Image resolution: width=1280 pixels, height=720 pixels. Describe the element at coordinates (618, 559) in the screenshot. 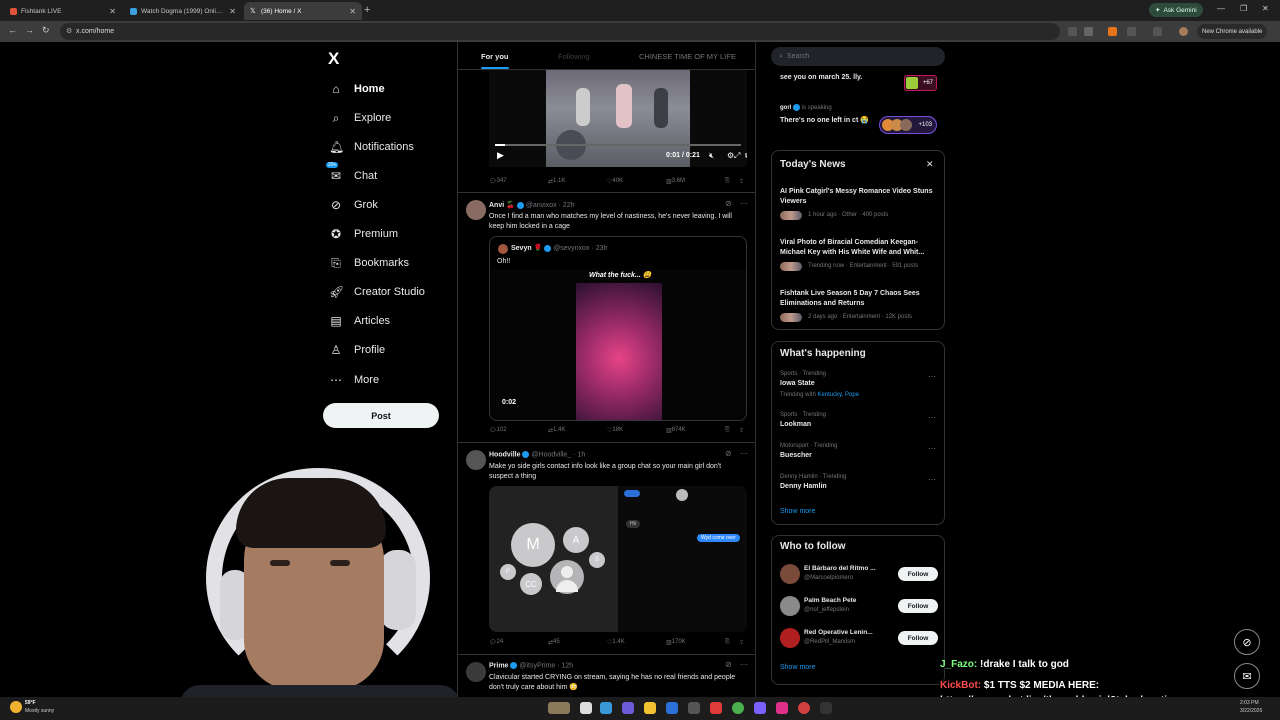

I see `tweet-image: M A S P CC Hii Wyd come over` at that location.